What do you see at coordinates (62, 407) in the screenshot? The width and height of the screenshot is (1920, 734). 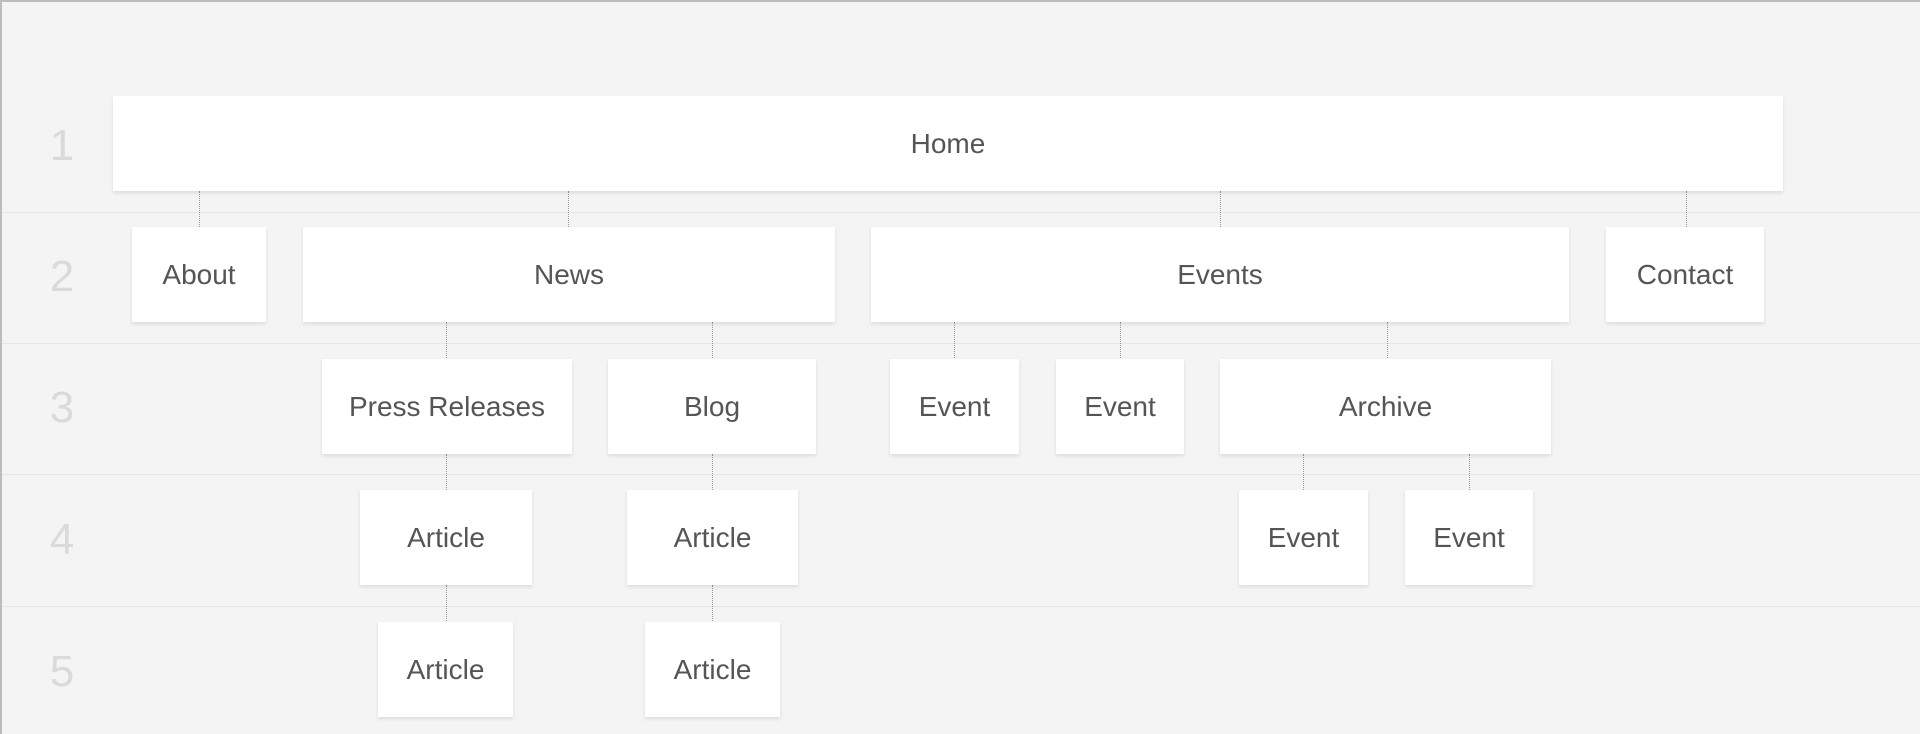 I see `level-number-3: 3` at bounding box center [62, 407].